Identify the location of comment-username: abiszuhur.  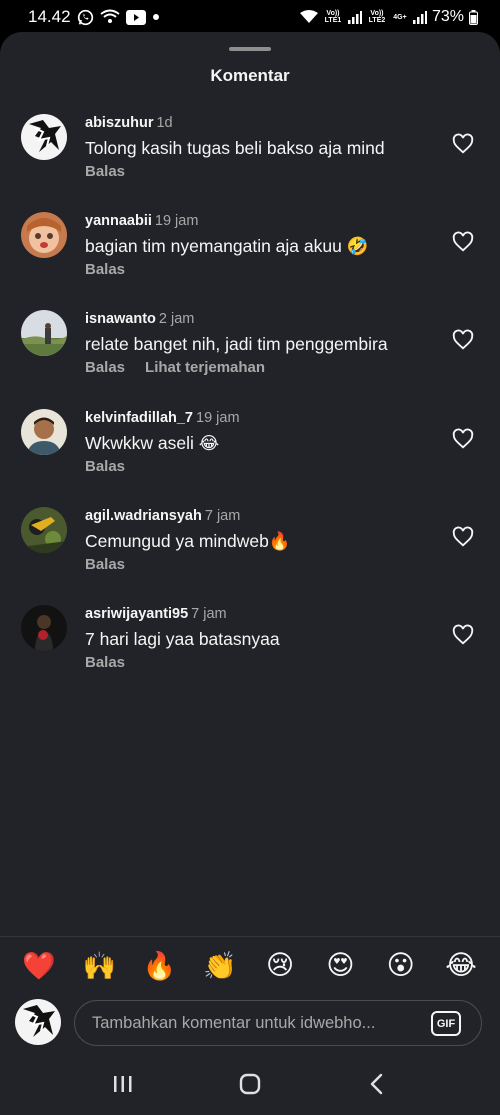
(119, 123).